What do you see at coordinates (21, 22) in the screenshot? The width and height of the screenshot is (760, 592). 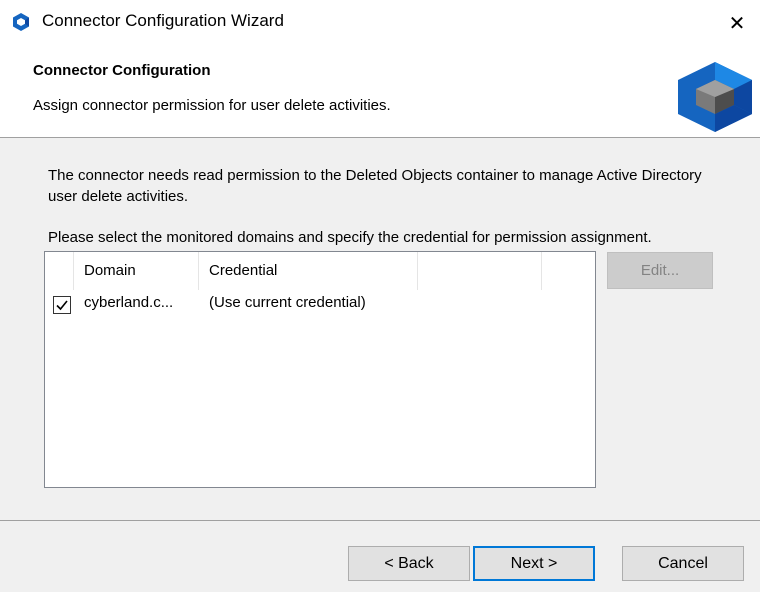 I see `app-icon` at bounding box center [21, 22].